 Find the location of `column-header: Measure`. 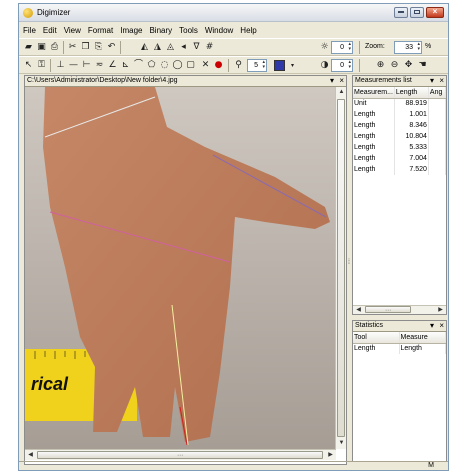

column-header: Measure is located at coordinates (422, 338).